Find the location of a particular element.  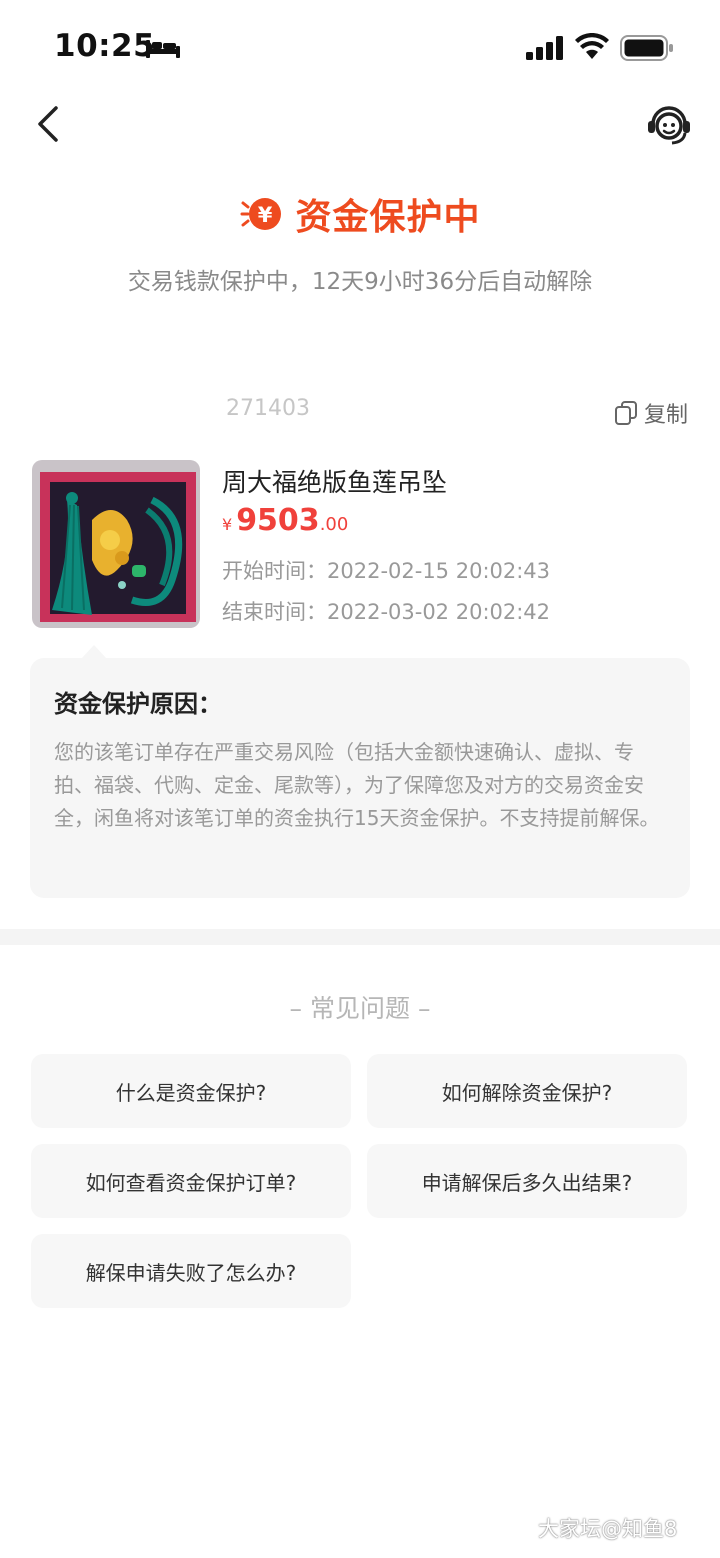

faq-result-time: 申请解保后多久出结果? is located at coordinates (527, 1181).